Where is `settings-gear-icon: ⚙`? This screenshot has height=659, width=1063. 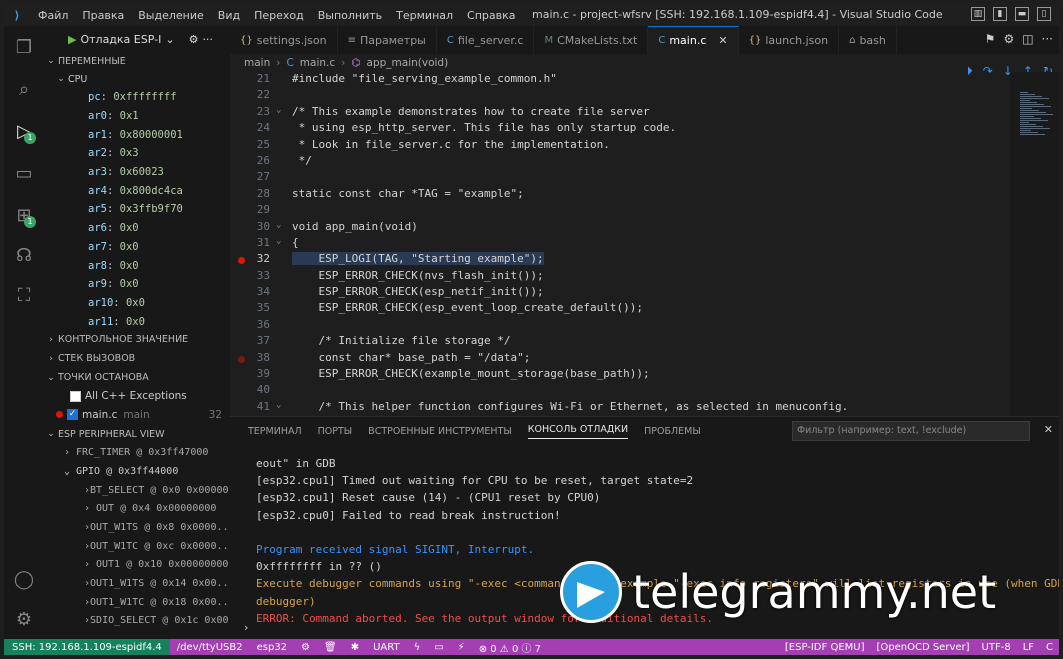
settings-gear-icon: ⚙ is located at coordinates (24, 620).